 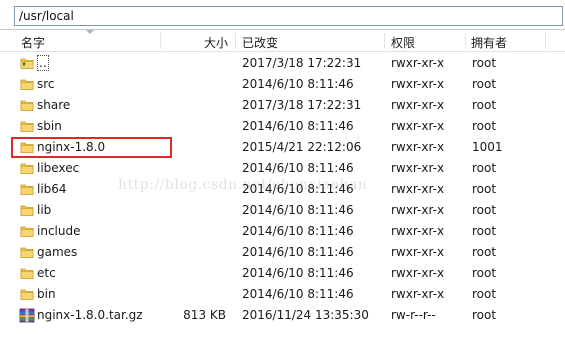 What do you see at coordinates (58, 168) in the screenshot?
I see `file-name: libexec` at bounding box center [58, 168].